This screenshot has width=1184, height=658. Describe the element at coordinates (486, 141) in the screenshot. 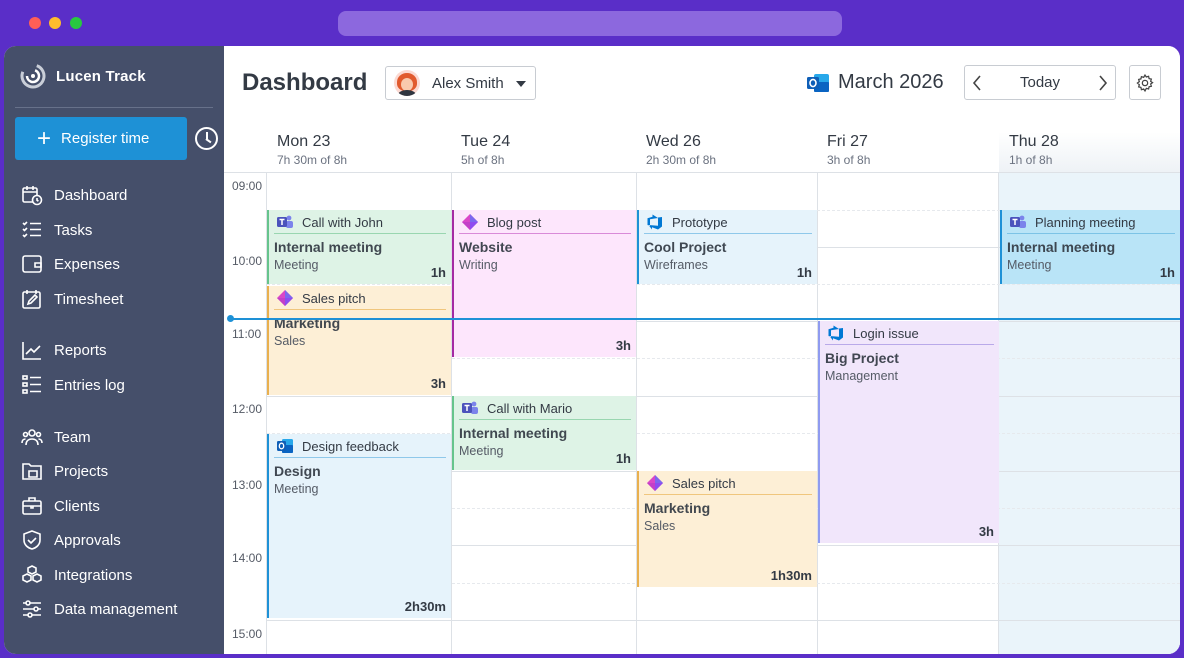

I see `day-name: Tue 24` at that location.